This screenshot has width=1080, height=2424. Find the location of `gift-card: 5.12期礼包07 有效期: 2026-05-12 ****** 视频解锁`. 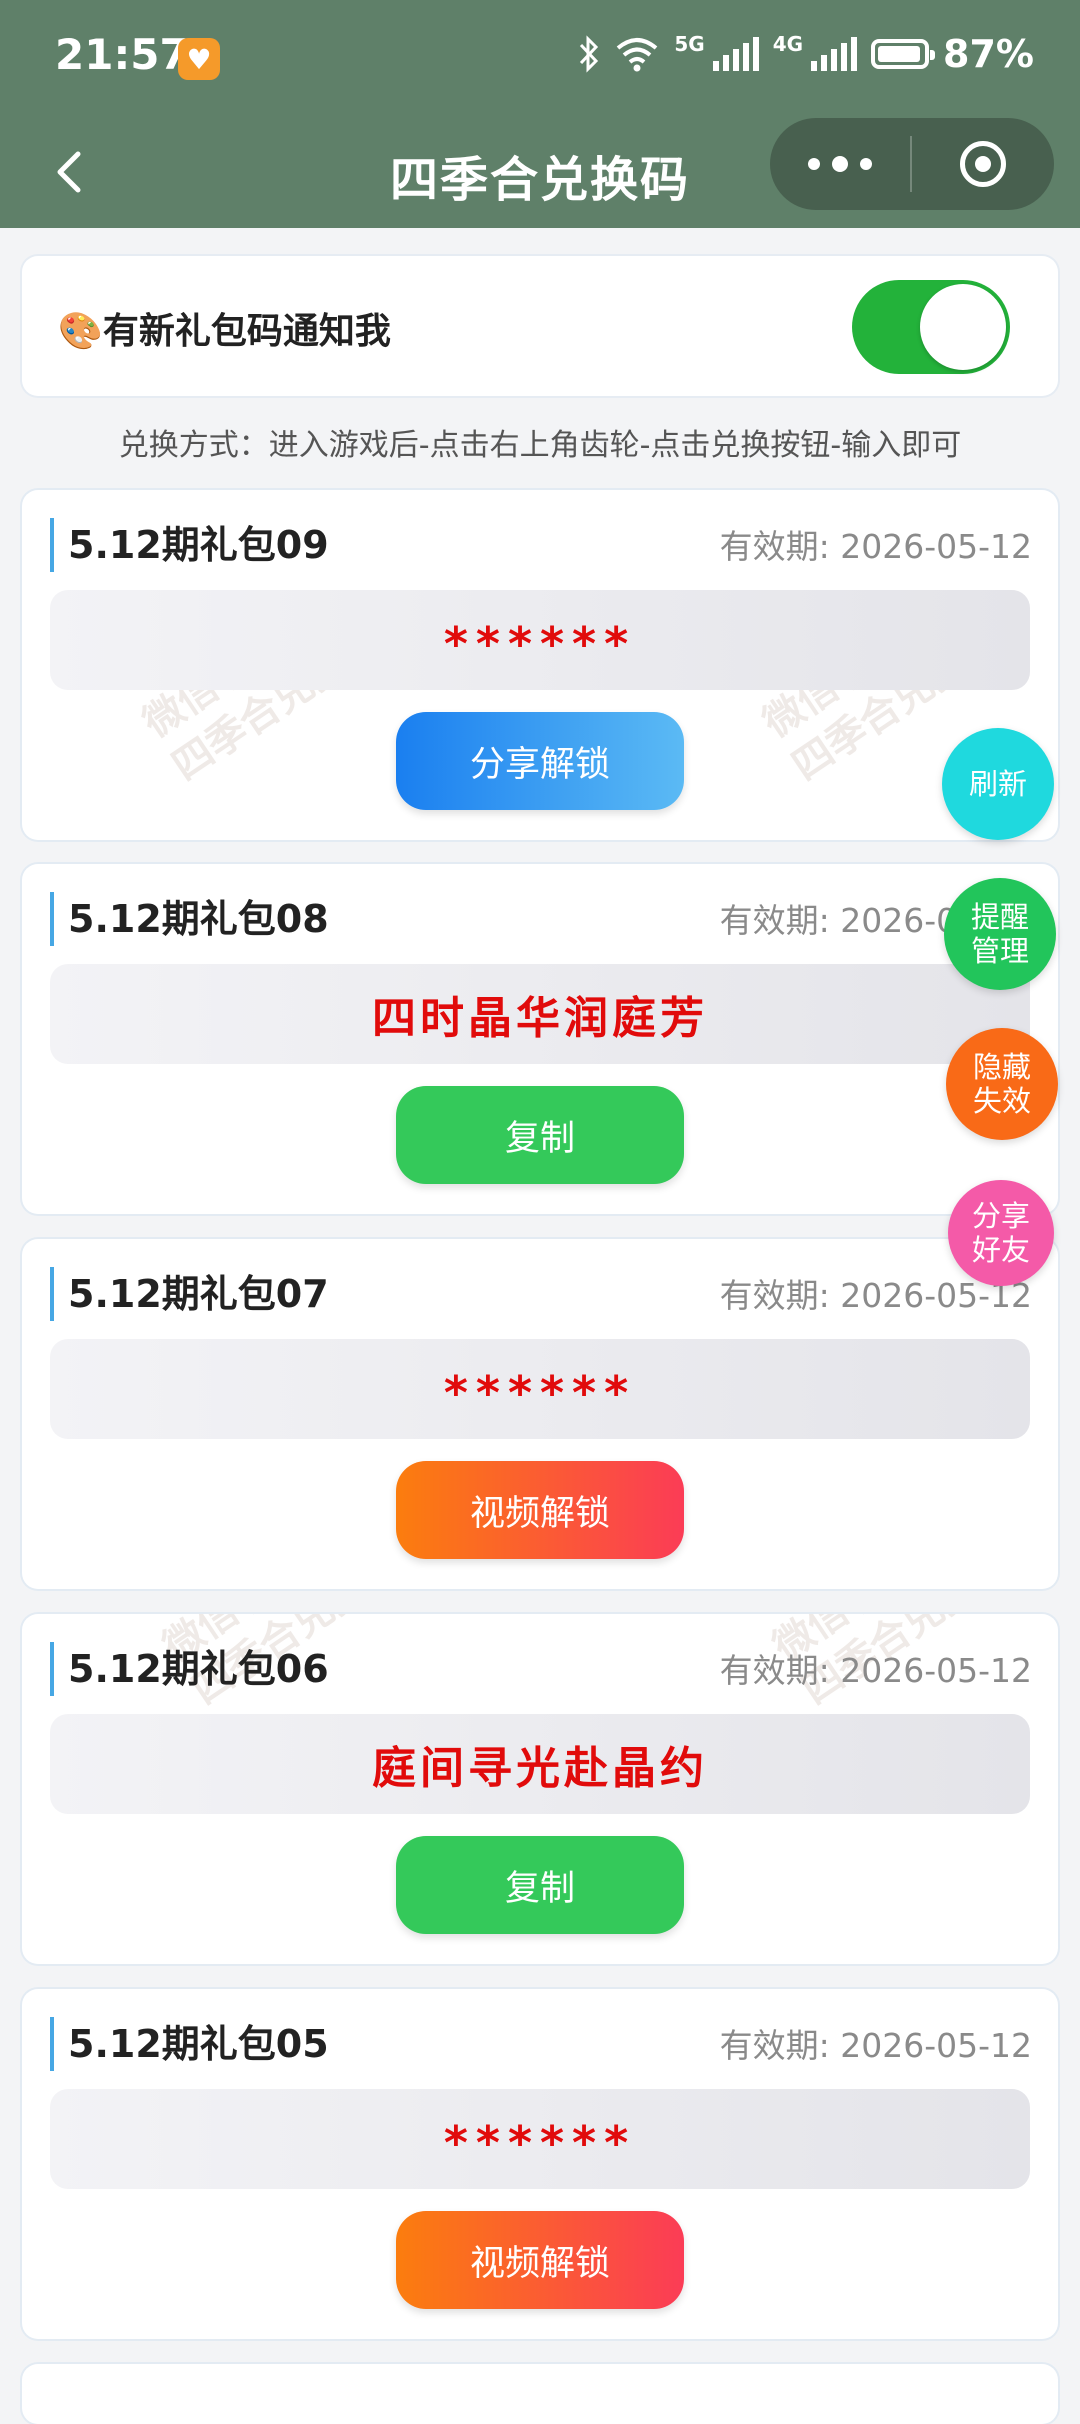

gift-card: 5.12期礼包07 有效期: 2026-05-12 ****** 视频解锁 is located at coordinates (540, 1414).